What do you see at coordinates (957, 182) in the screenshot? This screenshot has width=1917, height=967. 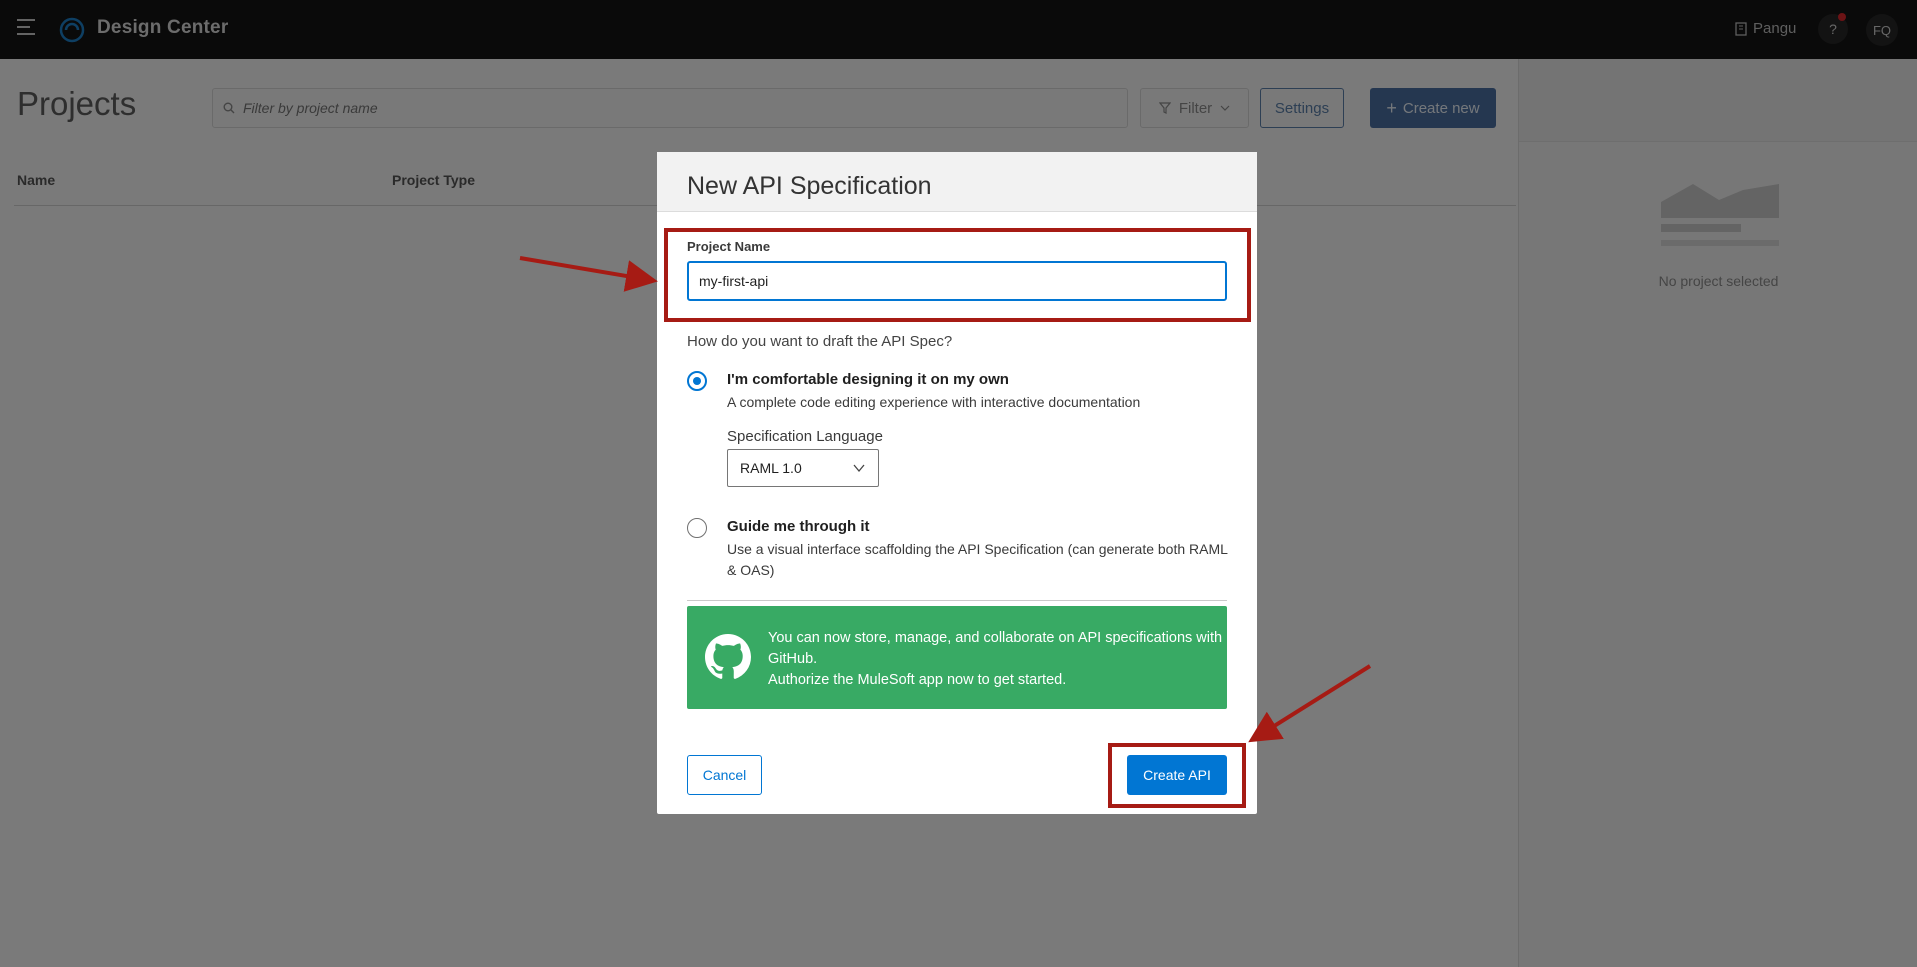 I see `dialog-header: New API Specification` at bounding box center [957, 182].